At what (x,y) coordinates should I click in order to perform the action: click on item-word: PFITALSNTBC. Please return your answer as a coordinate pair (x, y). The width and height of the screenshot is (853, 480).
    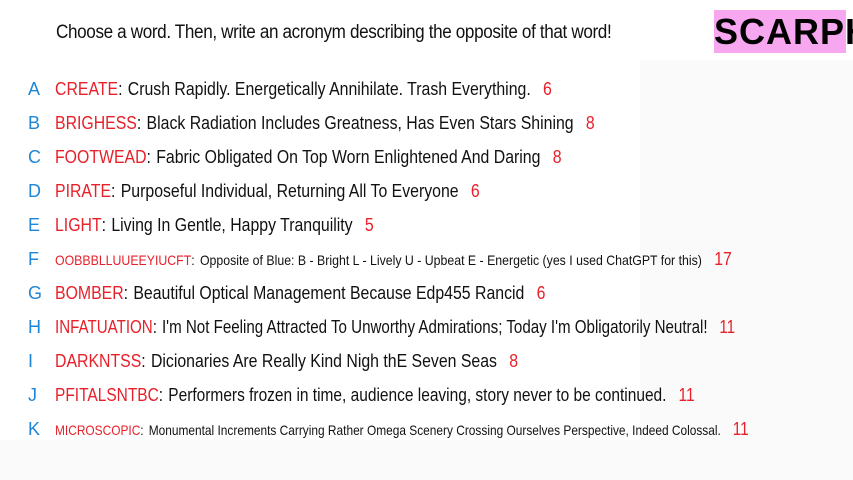
    Looking at the image, I should click on (107, 394).